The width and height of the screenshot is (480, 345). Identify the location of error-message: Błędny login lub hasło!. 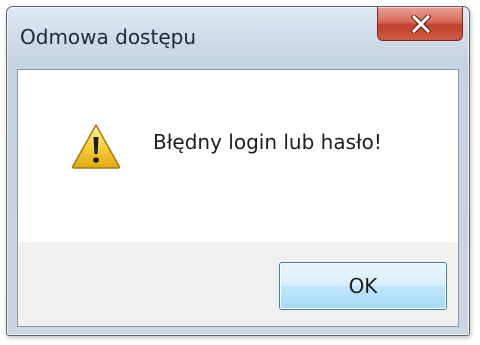
(267, 142).